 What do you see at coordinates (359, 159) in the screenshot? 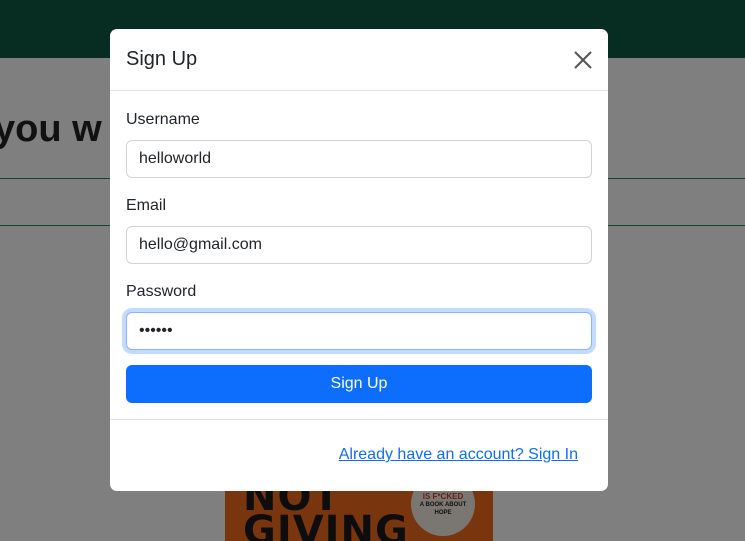
I see `username-input` at bounding box center [359, 159].